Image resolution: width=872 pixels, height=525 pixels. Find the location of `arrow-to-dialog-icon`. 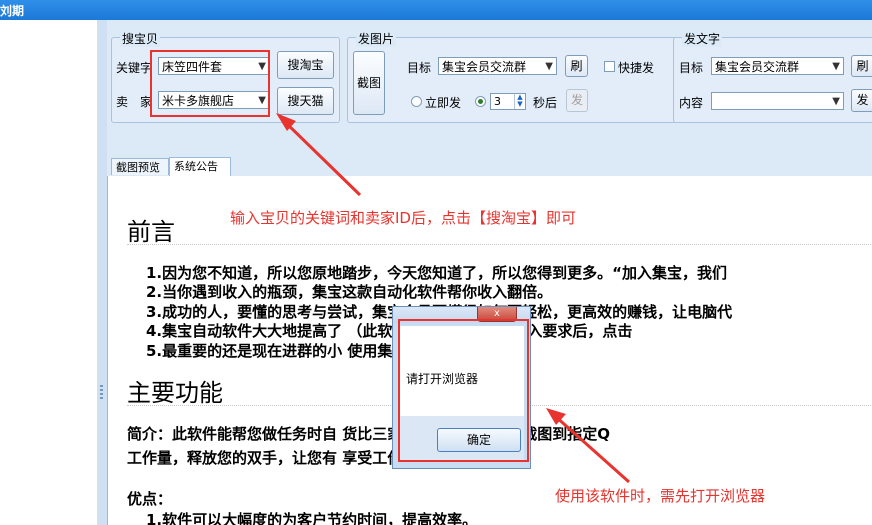

arrow-to-dialog-icon is located at coordinates (588, 446).